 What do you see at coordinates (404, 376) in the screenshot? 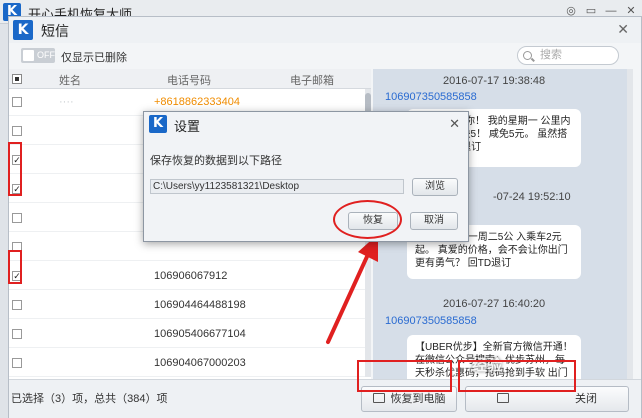
I see `annotation-restore-highlight` at bounding box center [404, 376].